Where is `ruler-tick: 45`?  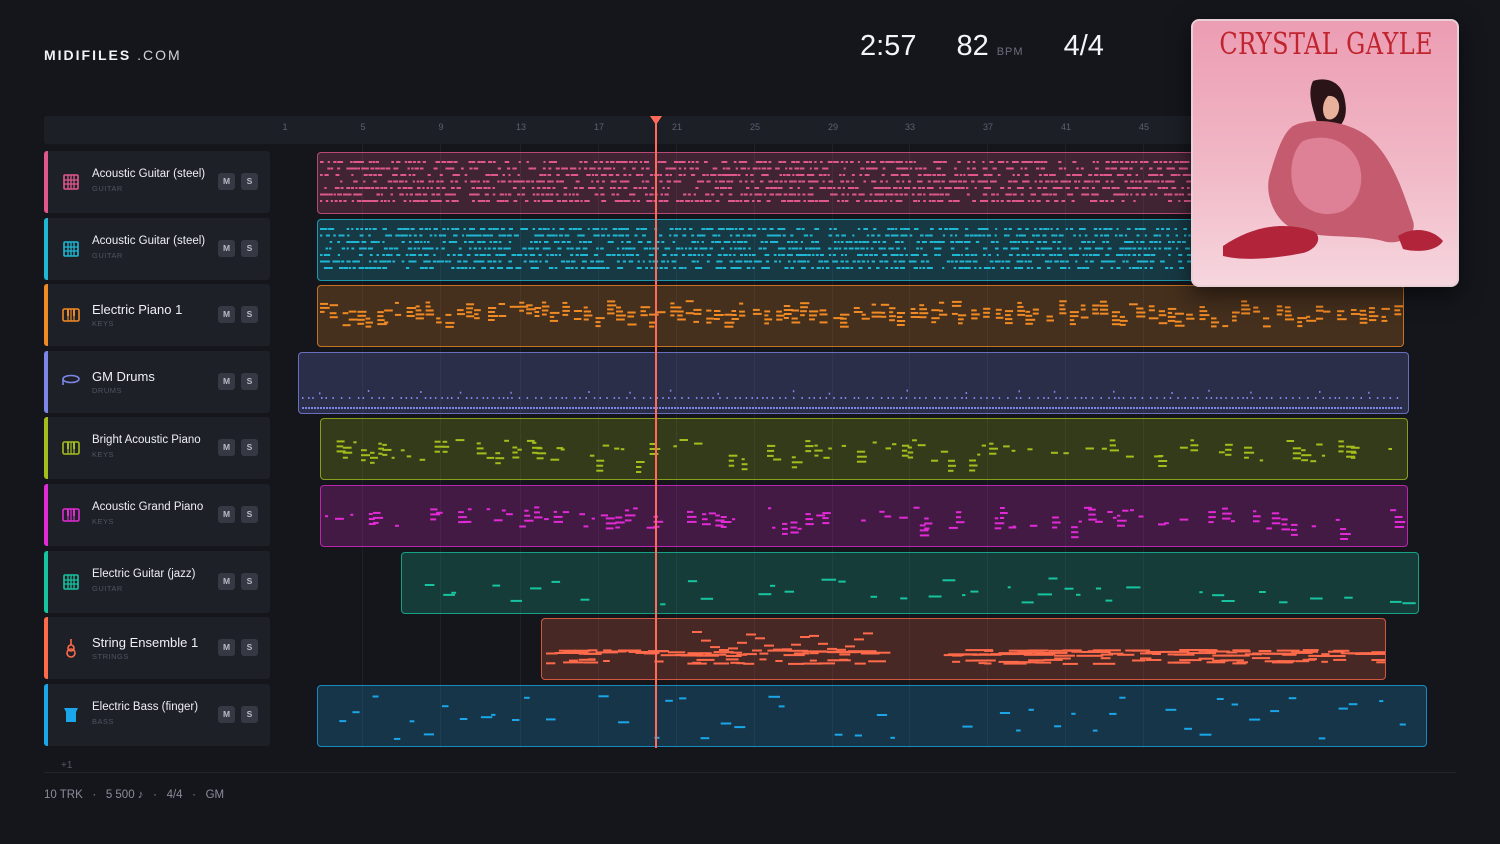 ruler-tick: 45 is located at coordinates (1144, 127).